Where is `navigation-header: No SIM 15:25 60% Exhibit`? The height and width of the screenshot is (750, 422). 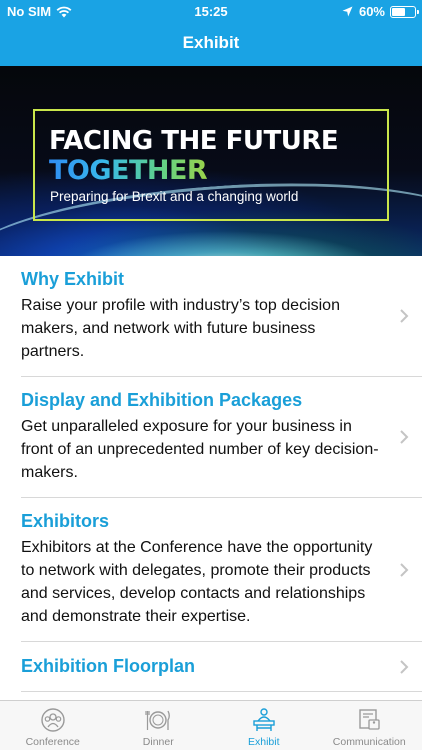 navigation-header: No SIM 15:25 60% Exhibit is located at coordinates (211, 33).